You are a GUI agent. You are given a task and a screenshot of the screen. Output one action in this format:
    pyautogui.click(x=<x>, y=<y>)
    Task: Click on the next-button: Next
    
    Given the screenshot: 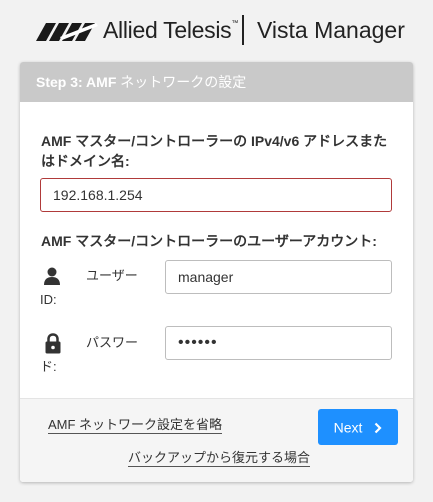 What is the action you would take?
    pyautogui.click(x=358, y=427)
    